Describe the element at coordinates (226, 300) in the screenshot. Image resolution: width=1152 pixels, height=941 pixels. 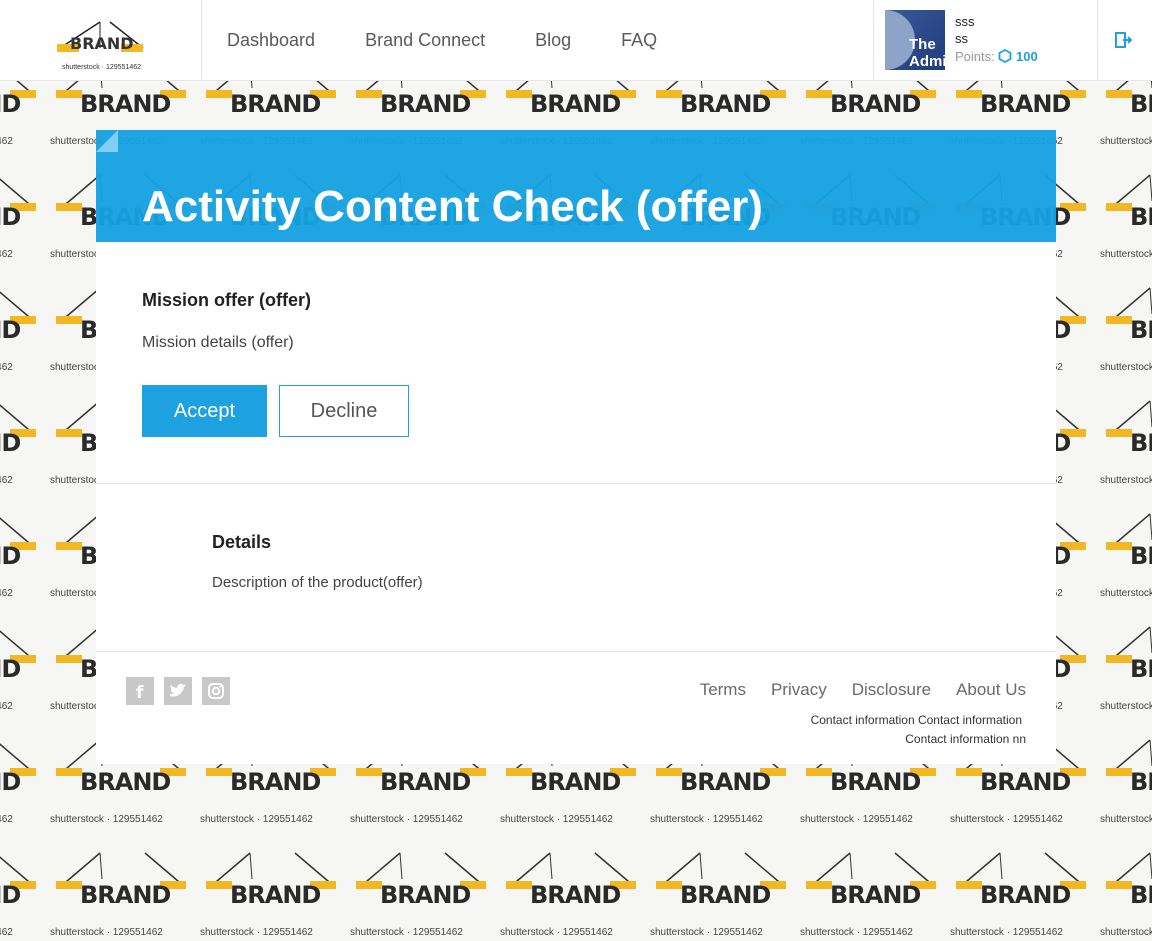
I see `mission-title: Mission offer (offer)` at that location.